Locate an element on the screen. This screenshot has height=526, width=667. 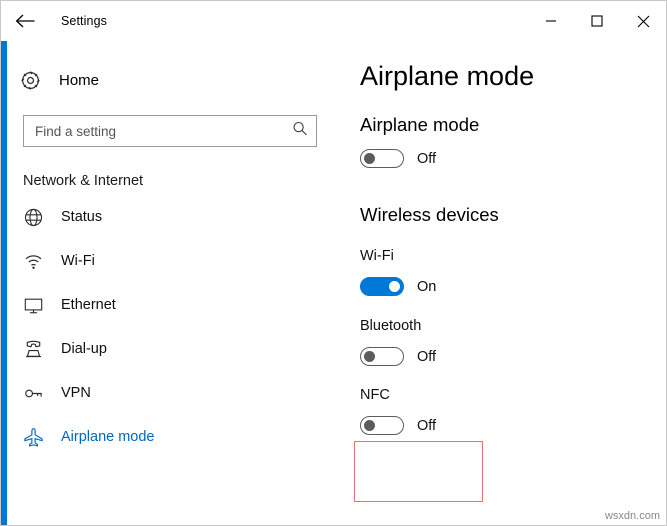
sidebar-item-wifi: Wi-Fi is located at coordinates (170, 261).